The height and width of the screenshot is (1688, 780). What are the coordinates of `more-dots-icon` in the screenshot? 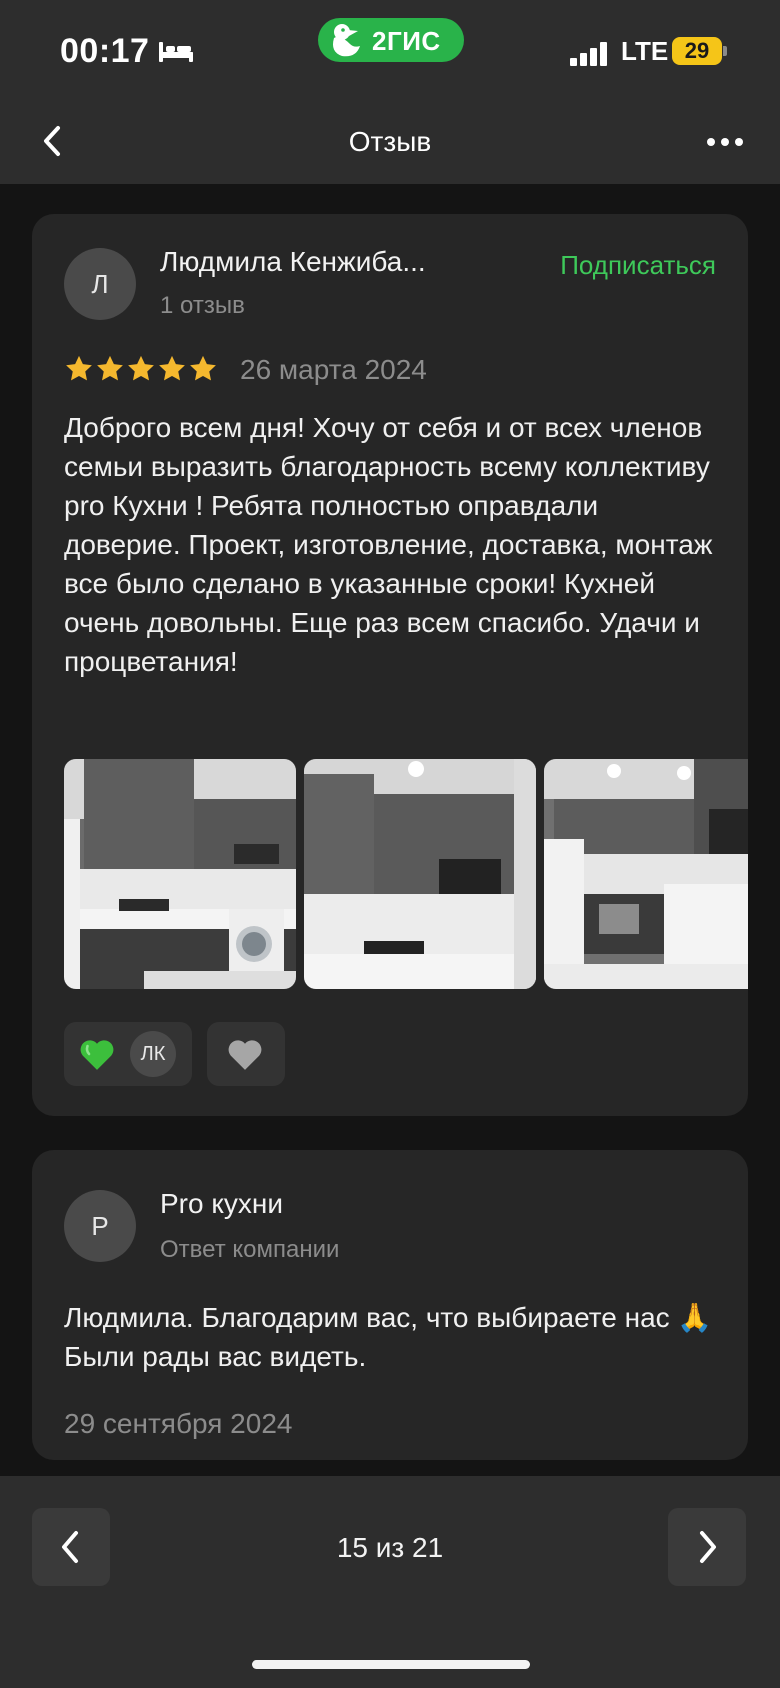 It's located at (711, 142).